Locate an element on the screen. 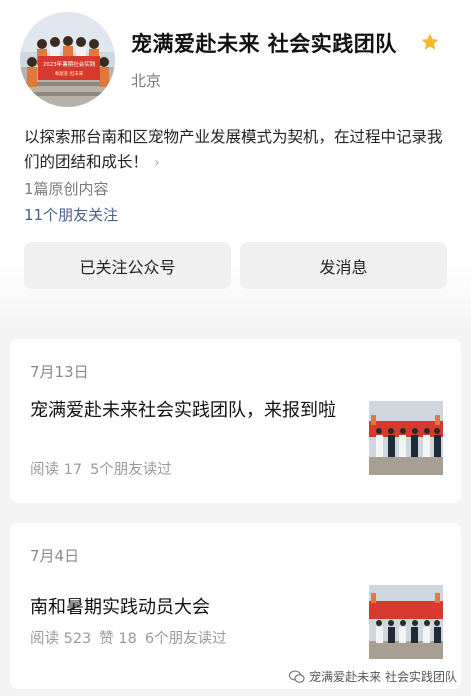 The width and height of the screenshot is (471, 696). read-count: 阅读 523 is located at coordinates (61, 639).